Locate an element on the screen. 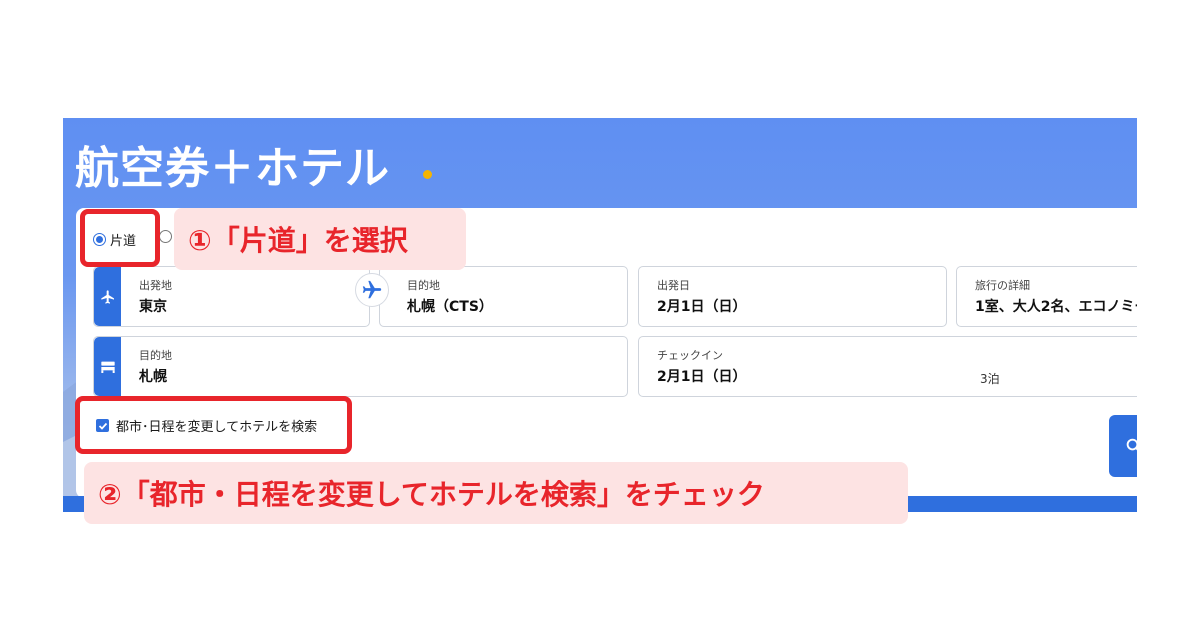 The width and height of the screenshot is (1200, 630). search-icon is located at coordinates (1131, 444).